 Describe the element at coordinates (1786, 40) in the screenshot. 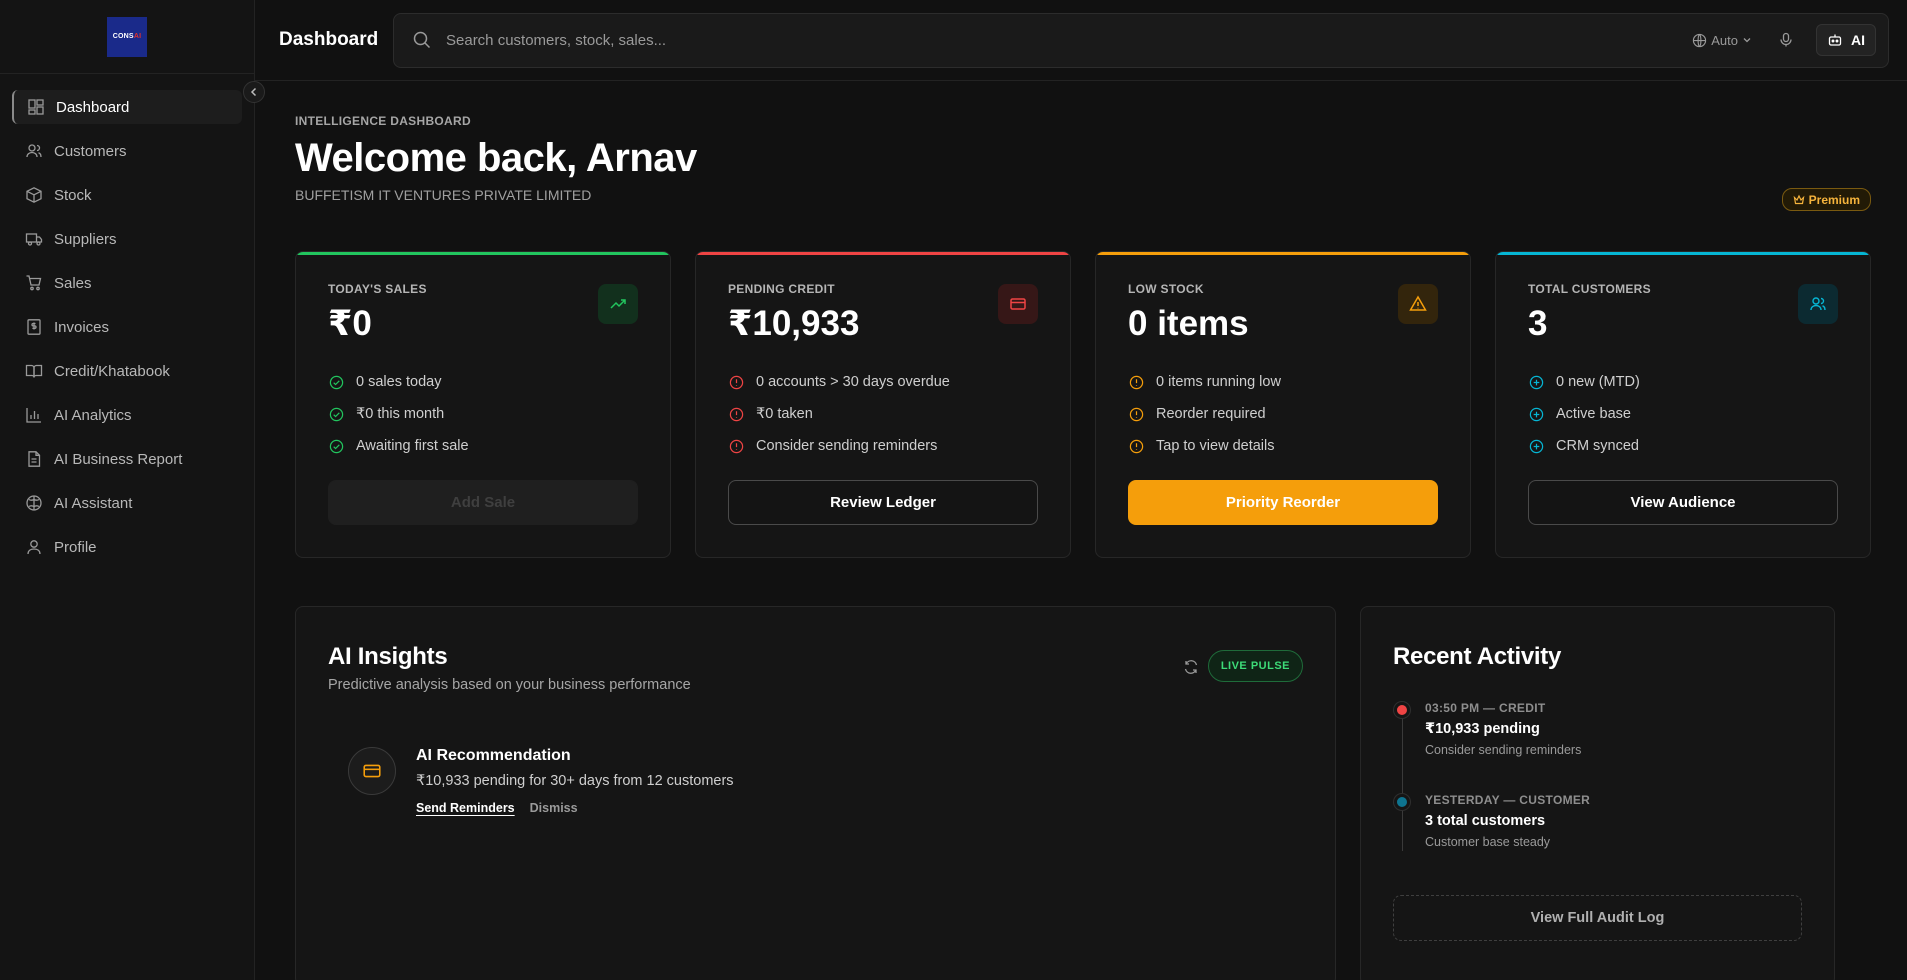

I see `voice-search-button` at that location.